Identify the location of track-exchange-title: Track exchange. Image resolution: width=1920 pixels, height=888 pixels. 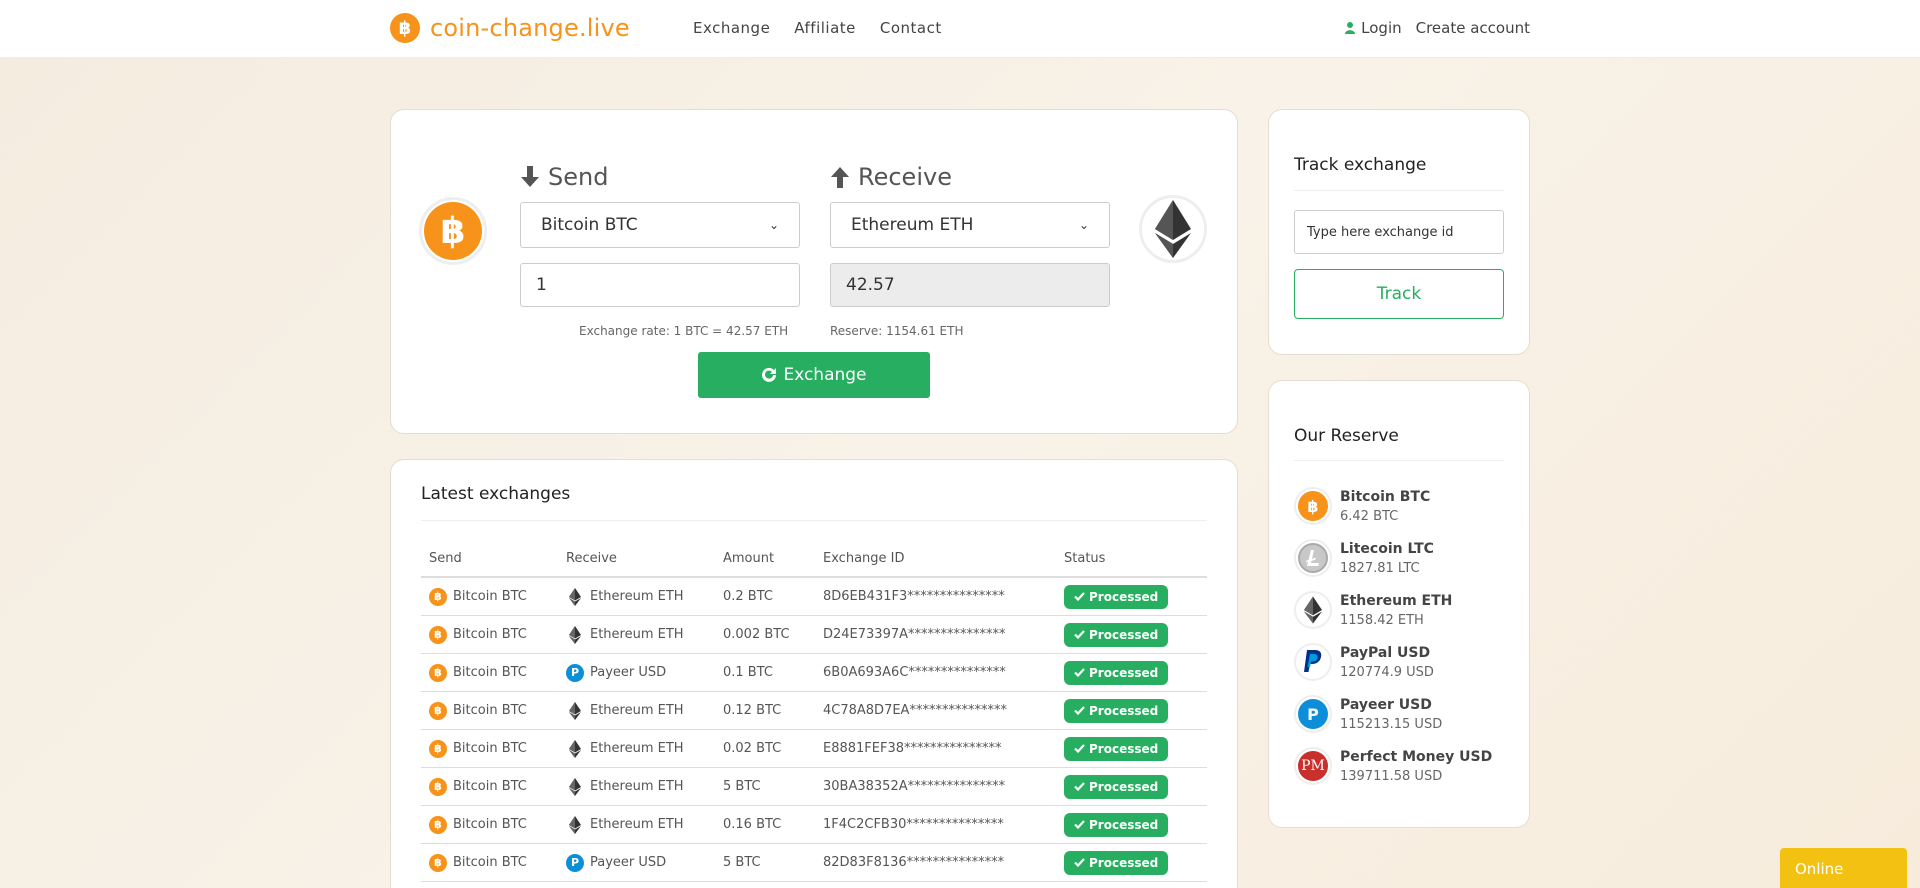
(1360, 165).